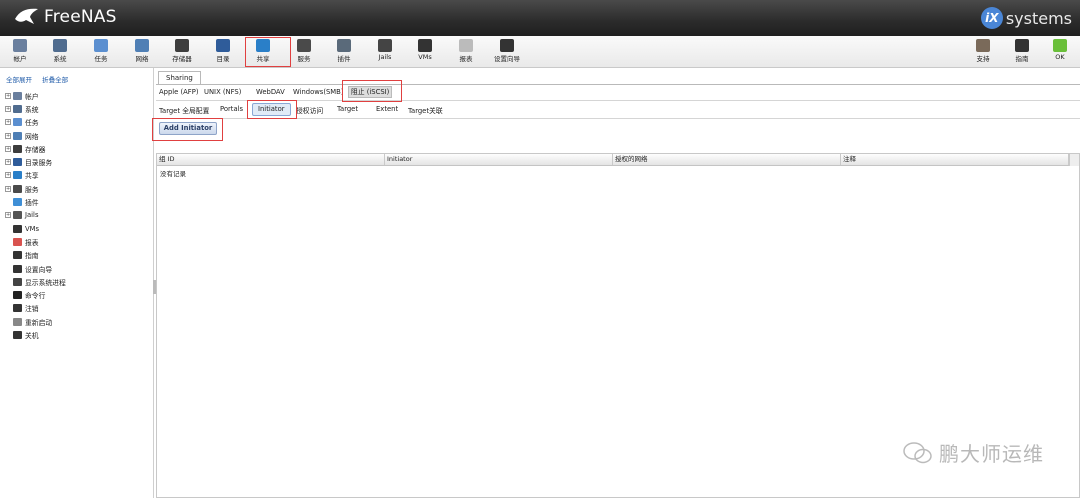  I want to click on app-name: FreeNAS, so click(80, 17).